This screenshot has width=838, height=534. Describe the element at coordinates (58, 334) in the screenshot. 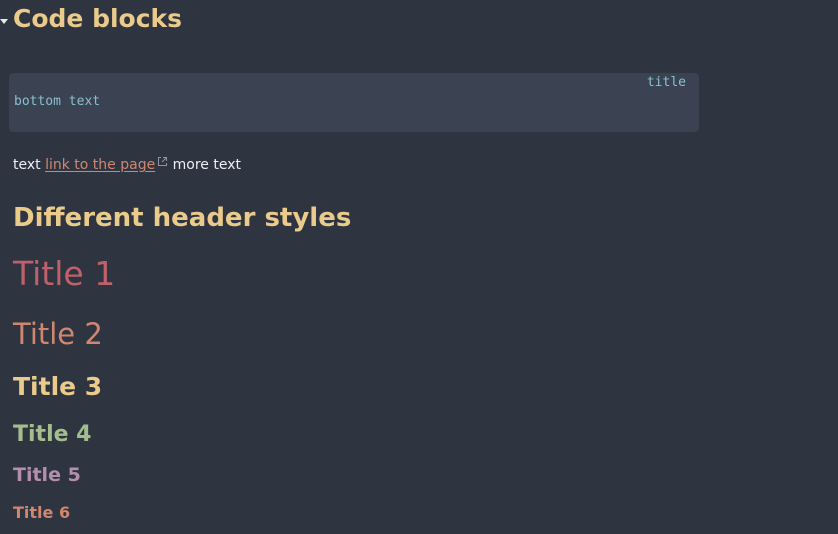

I see `title-2: Title 2` at that location.